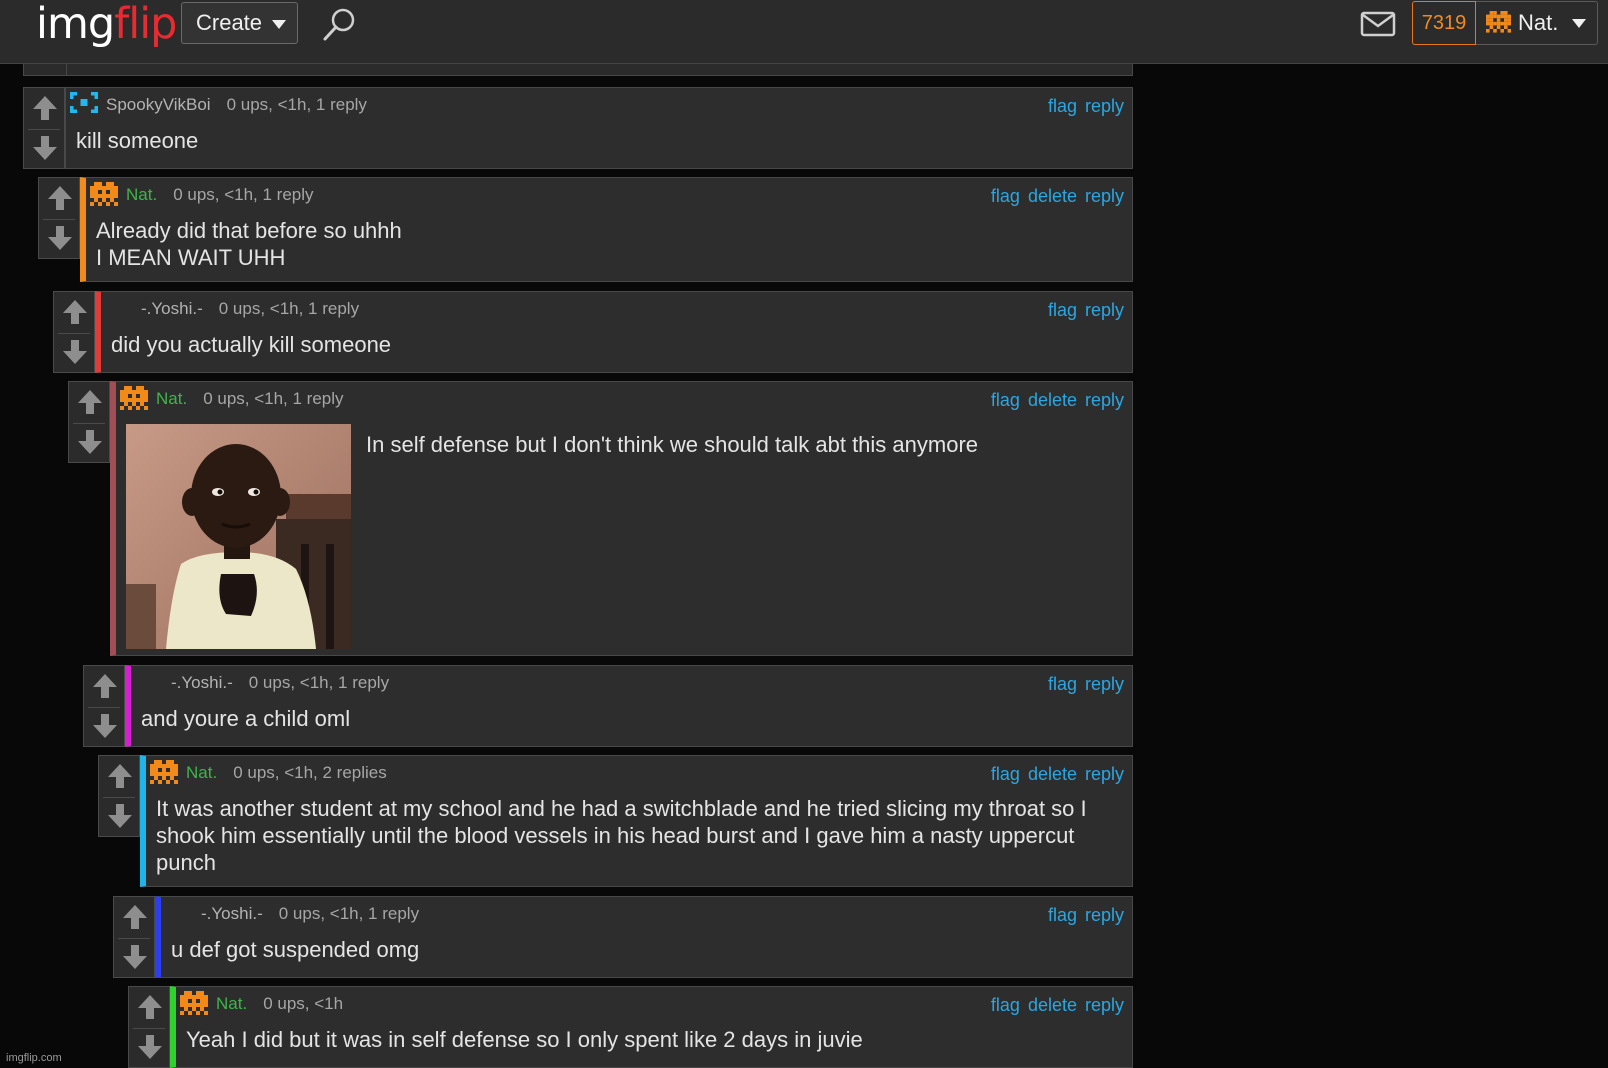  Describe the element at coordinates (1579, 23) in the screenshot. I see `chevron-down-icon` at that location.